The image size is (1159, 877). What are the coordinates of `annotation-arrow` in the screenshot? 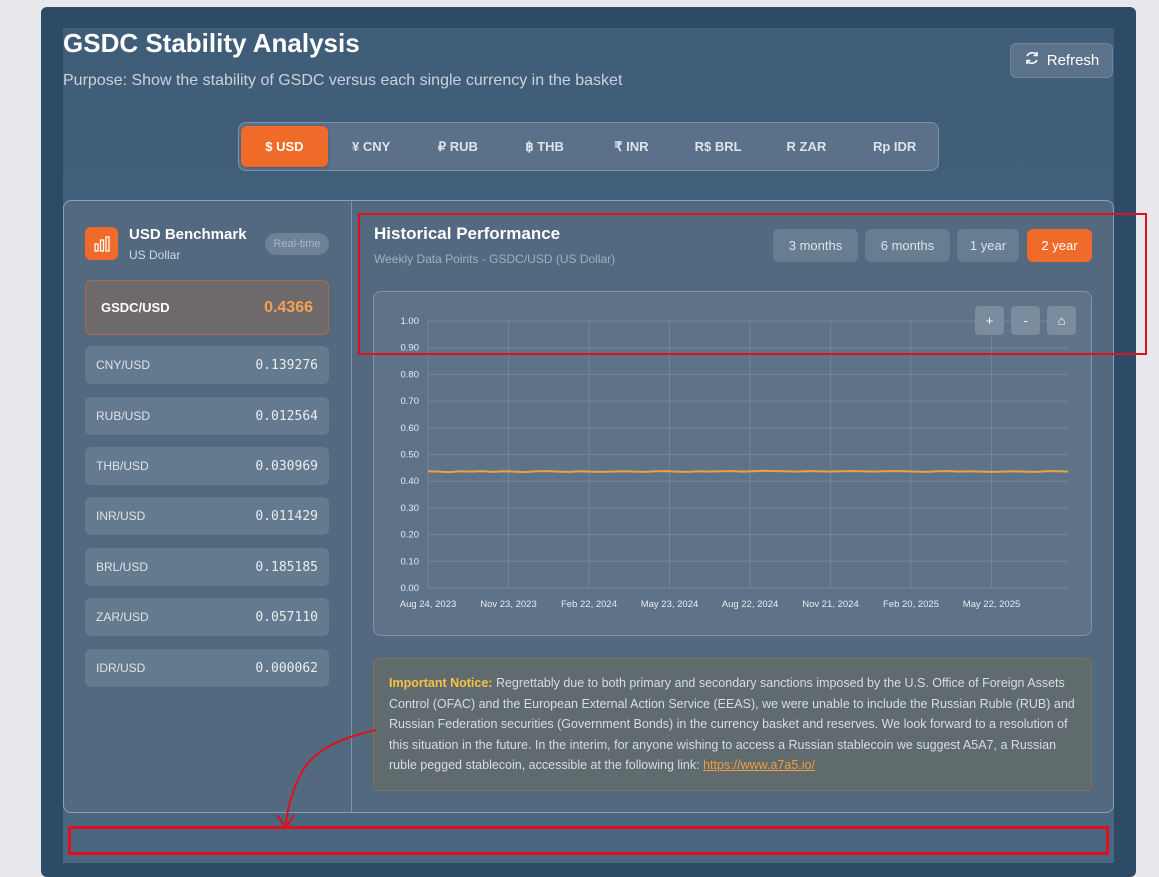 It's located at (326, 779).